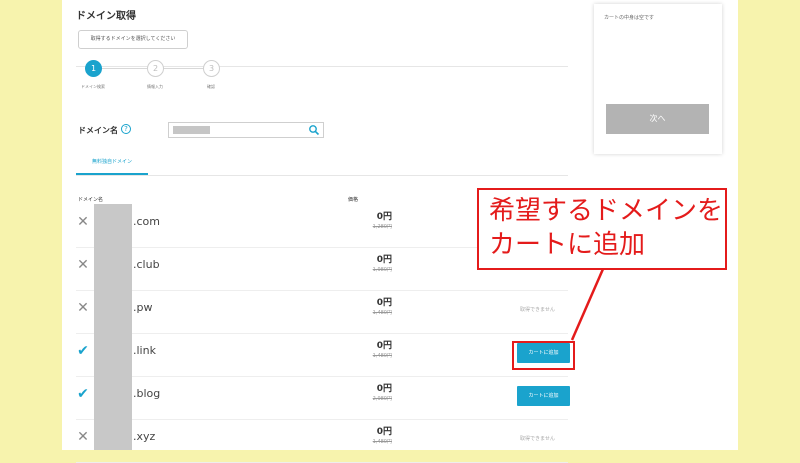  What do you see at coordinates (353, 200) in the screenshot?
I see `column-header-price: 価格` at bounding box center [353, 200].